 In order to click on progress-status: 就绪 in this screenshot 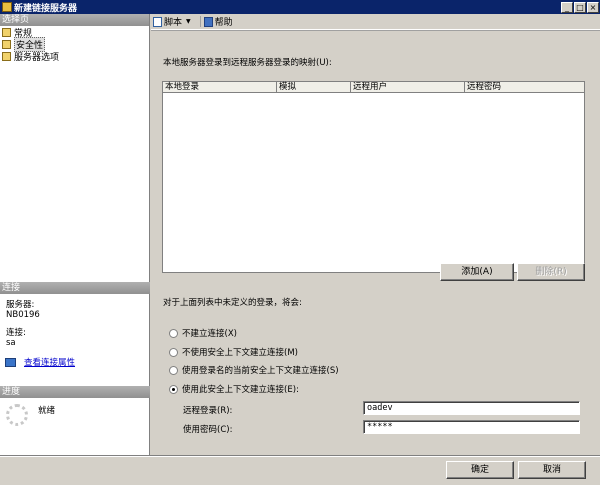, I will do `click(47, 411)`.